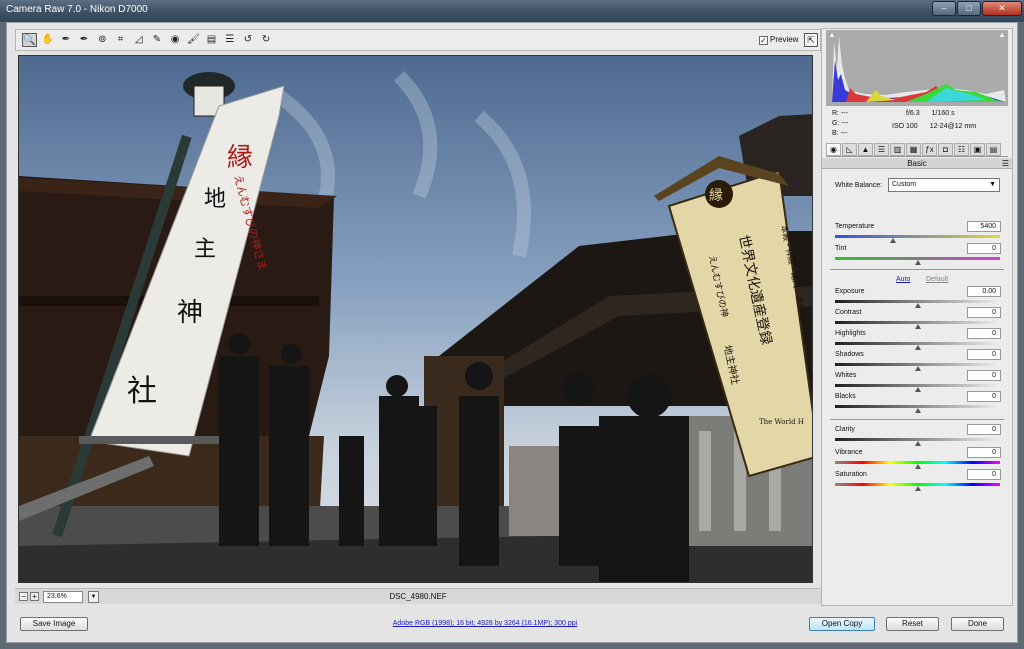 The image size is (1024, 649). What do you see at coordinates (961, 149) in the screenshot?
I see `tab-presets-icon: ☷` at bounding box center [961, 149].